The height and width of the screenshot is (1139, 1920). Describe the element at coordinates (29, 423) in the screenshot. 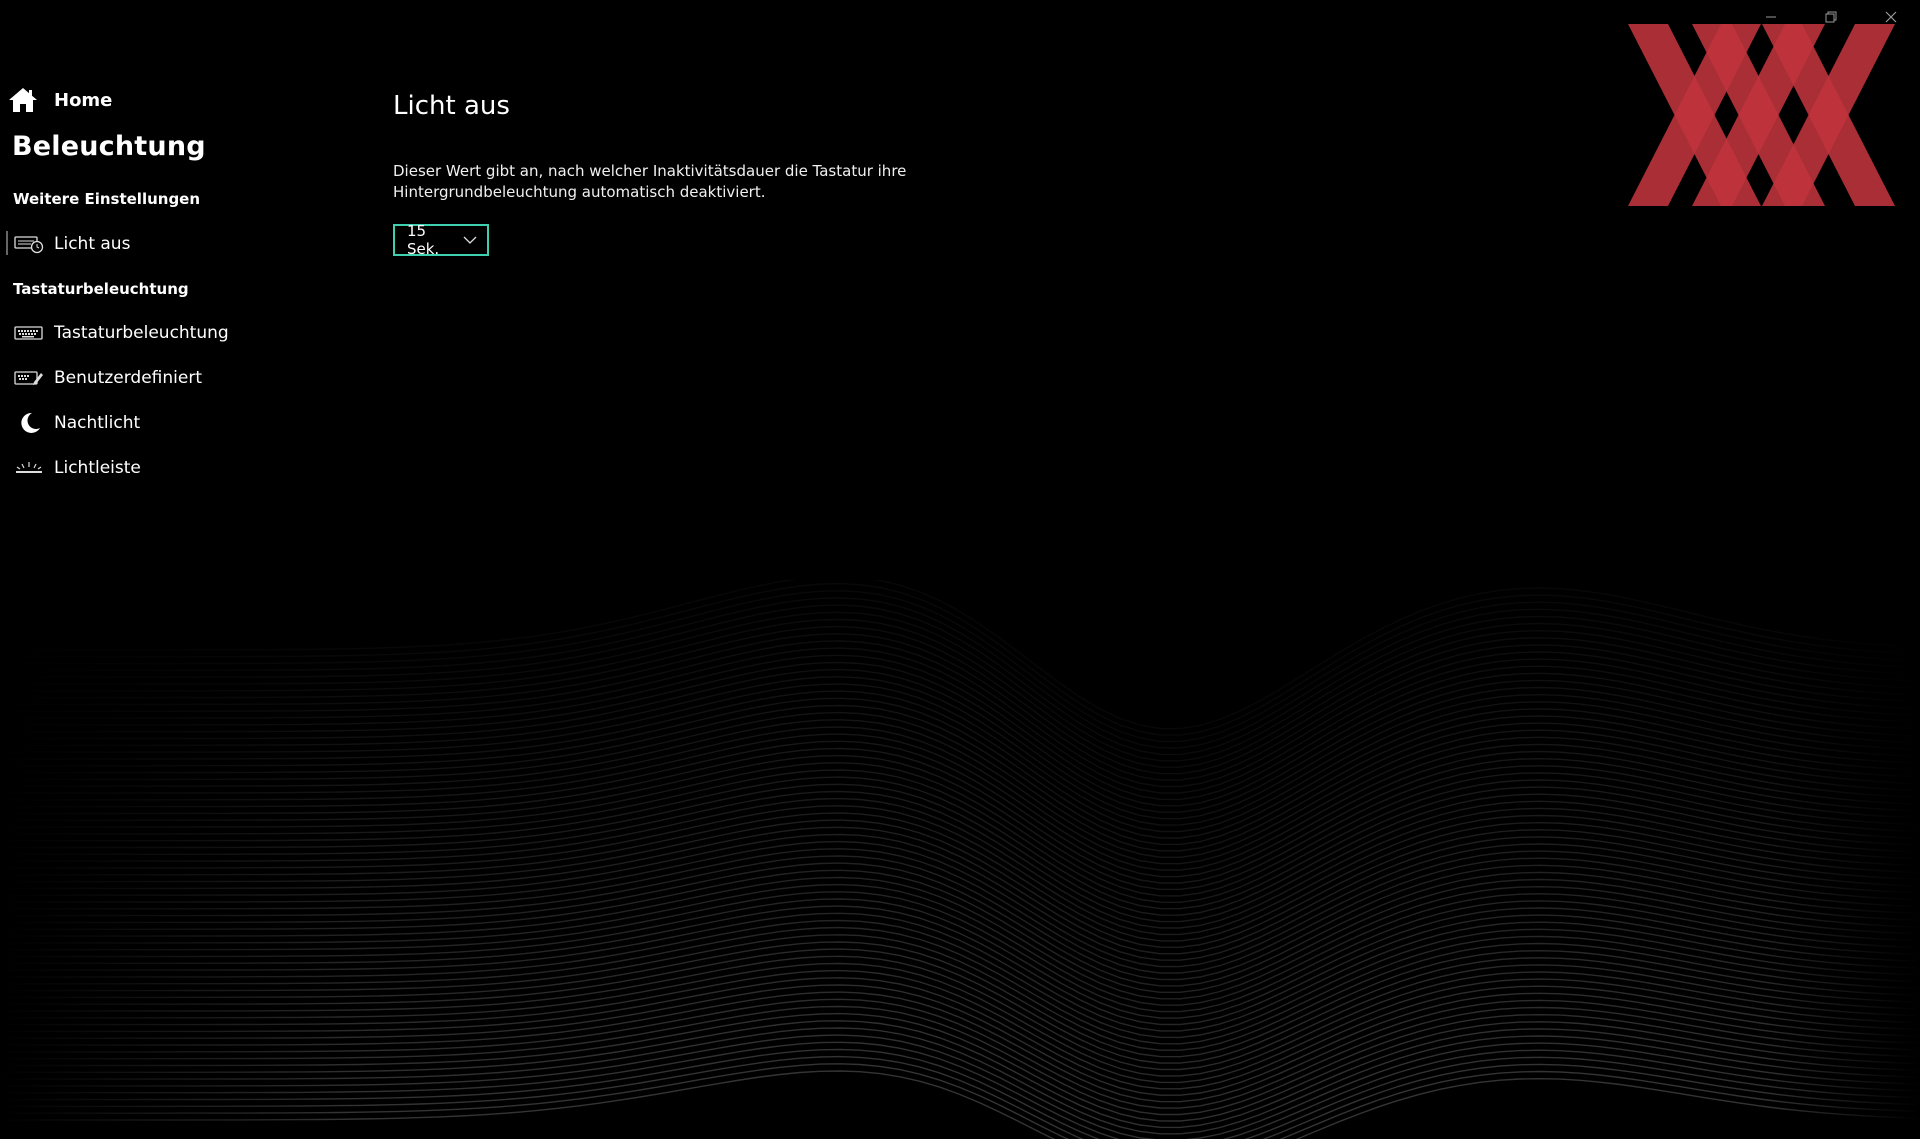

I see `moon-icon` at that location.